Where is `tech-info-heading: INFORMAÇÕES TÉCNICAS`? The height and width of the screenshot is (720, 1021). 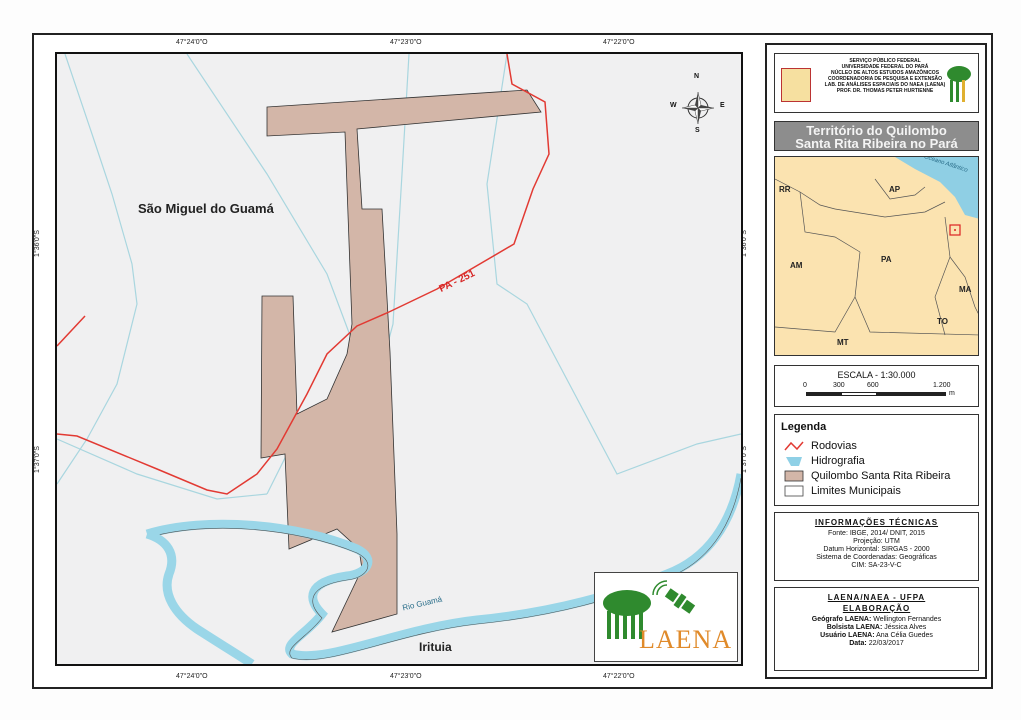
tech-info-heading: INFORMAÇÕES TÉCNICAS is located at coordinates (876, 522).